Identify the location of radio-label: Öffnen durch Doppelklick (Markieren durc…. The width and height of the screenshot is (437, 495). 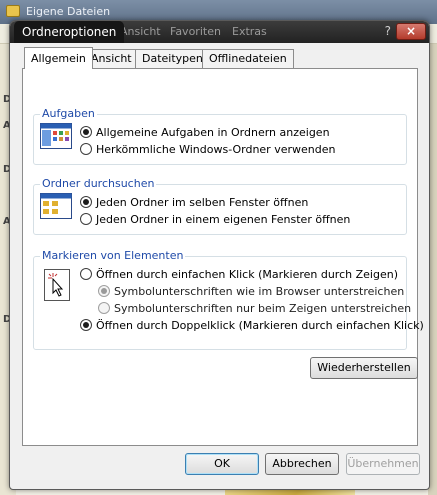
(260, 325).